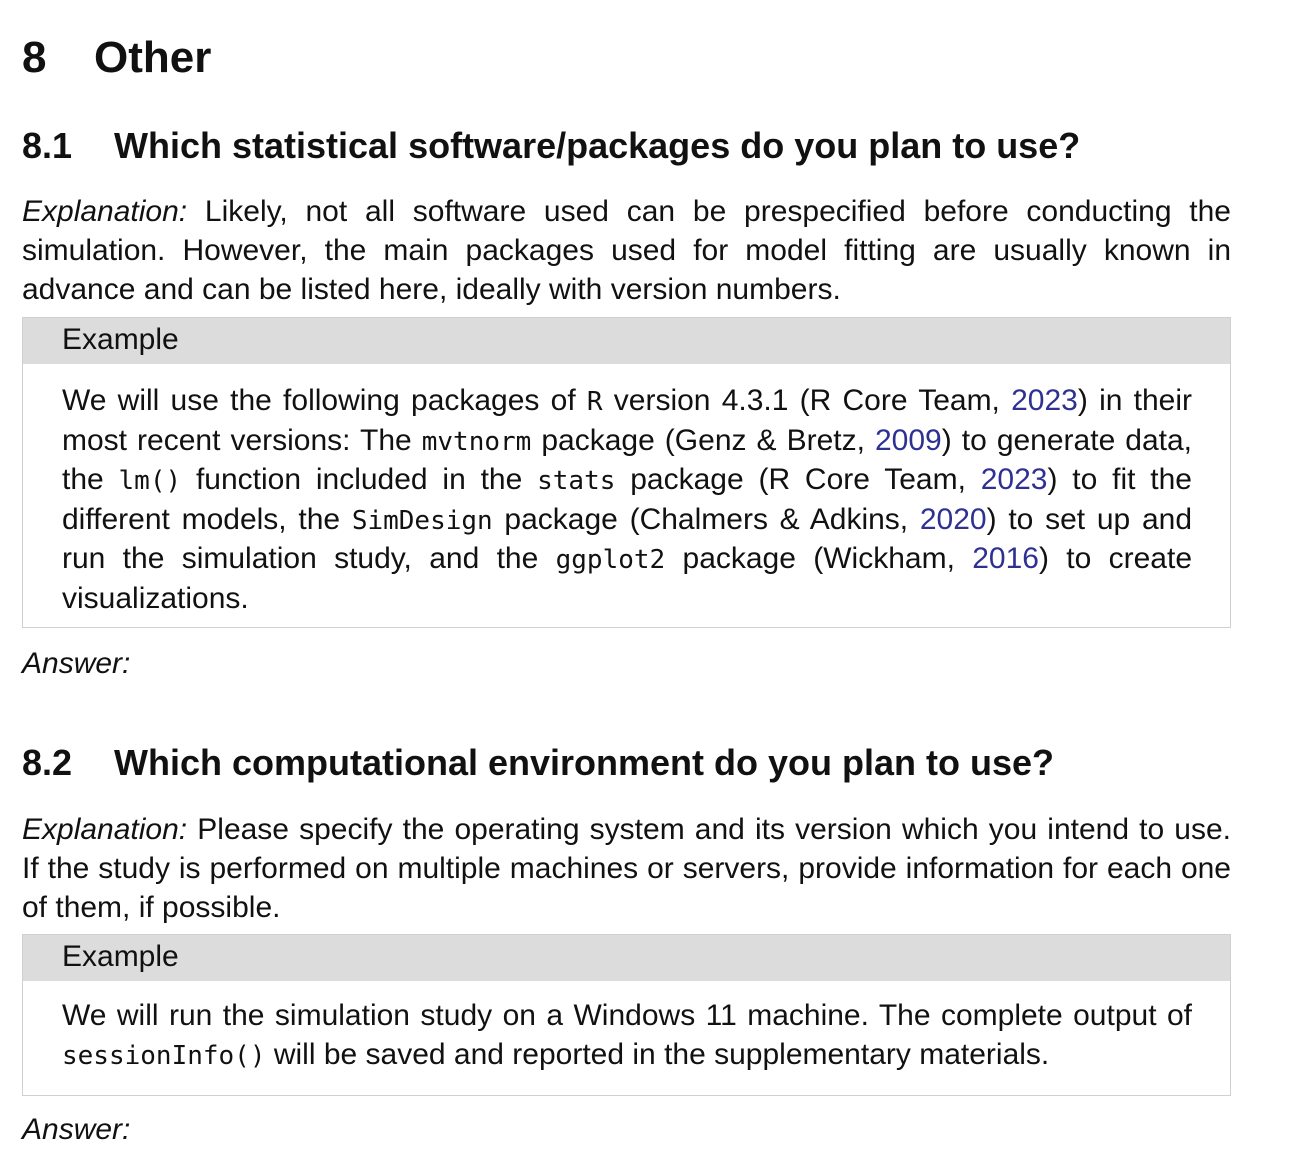 The image size is (1299, 1149). What do you see at coordinates (359, 479) in the screenshot?
I see `example-text: function included in the` at bounding box center [359, 479].